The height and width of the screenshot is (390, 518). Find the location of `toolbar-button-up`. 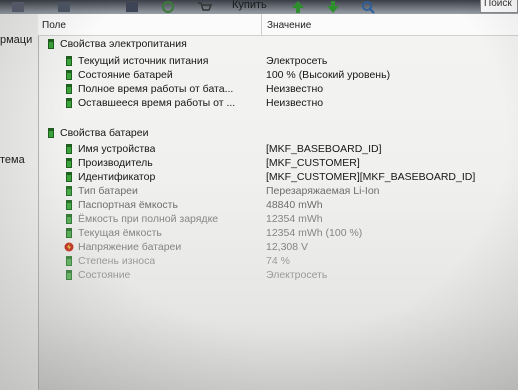

toolbar-button-up is located at coordinates (298, 7).